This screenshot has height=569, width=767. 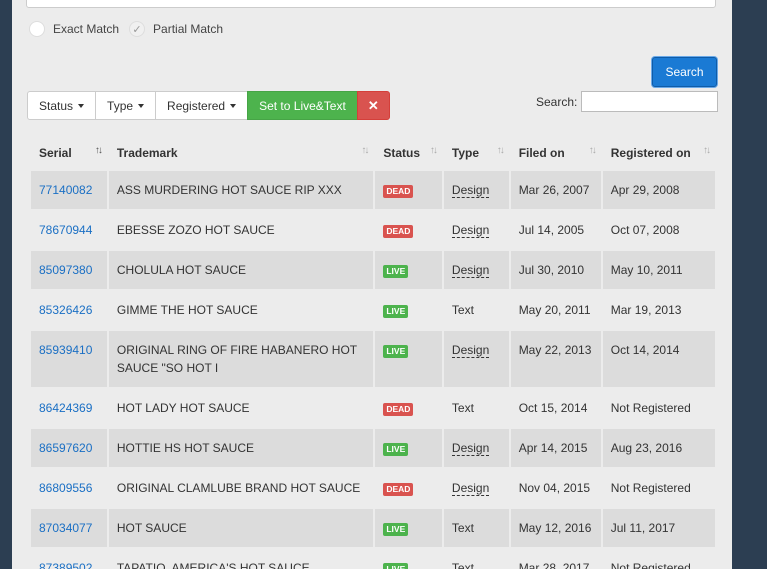 I want to click on table-search-input, so click(x=650, y=101).